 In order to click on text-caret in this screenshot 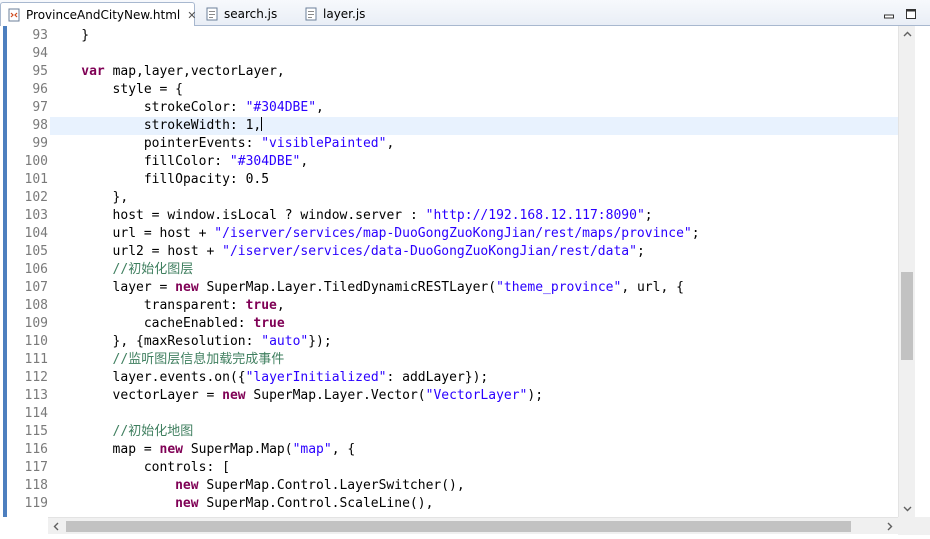, I will do `click(262, 124)`.